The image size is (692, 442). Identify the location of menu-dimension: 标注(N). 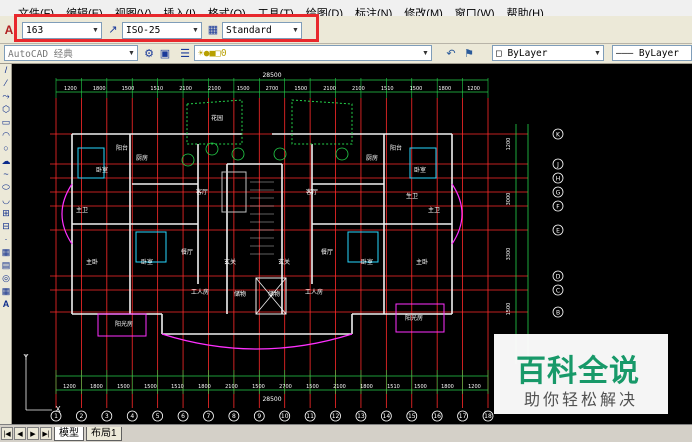
(373, 12).